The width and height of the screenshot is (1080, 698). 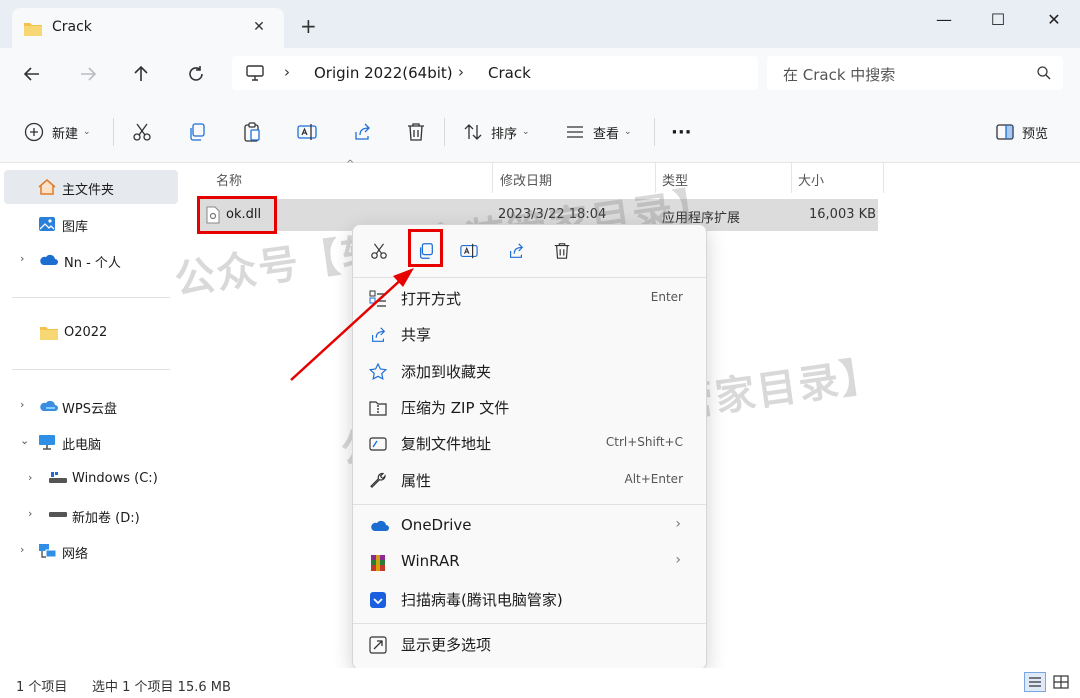 I want to click on red-pointer-arrow, so click(x=352, y=324).